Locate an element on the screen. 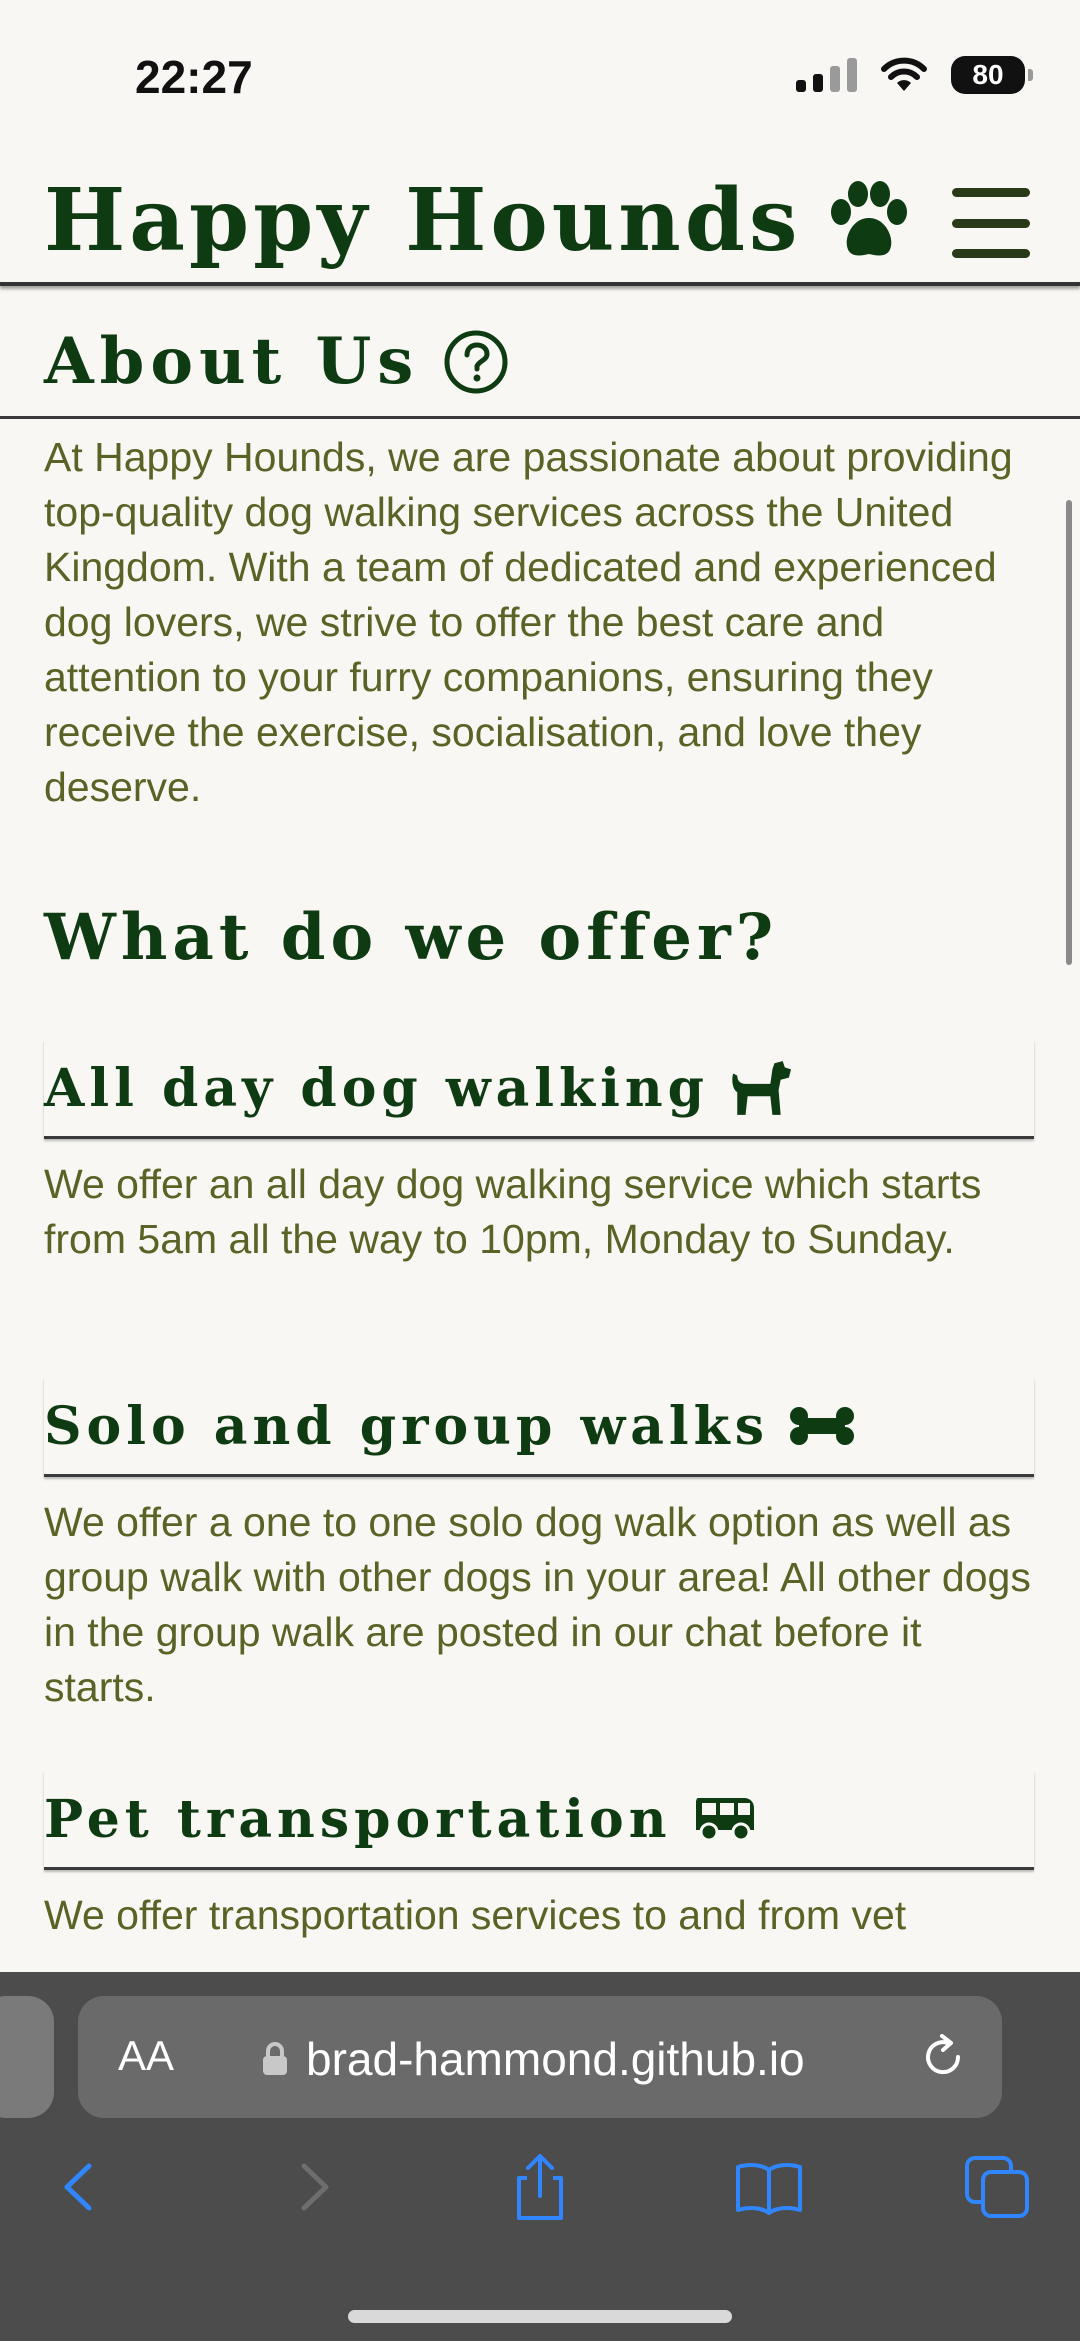 Image resolution: width=1080 pixels, height=2341 pixels. wifi-icon is located at coordinates (904, 74).